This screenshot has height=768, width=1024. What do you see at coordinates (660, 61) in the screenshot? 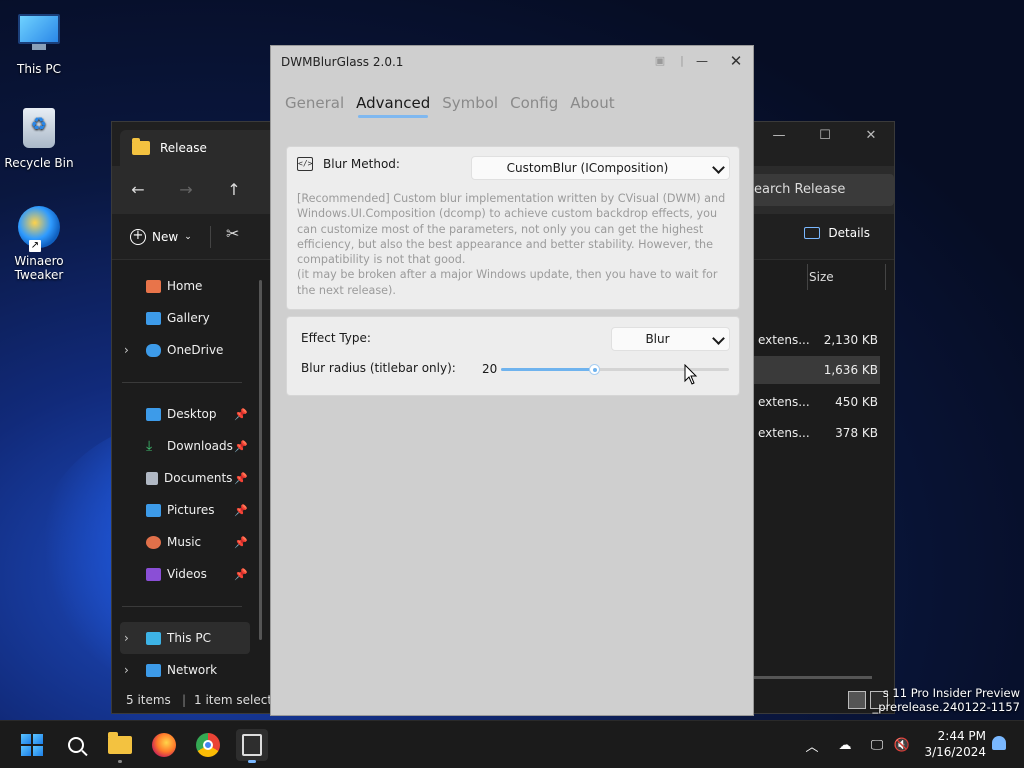
I see `save-icon: ▣` at bounding box center [660, 61].